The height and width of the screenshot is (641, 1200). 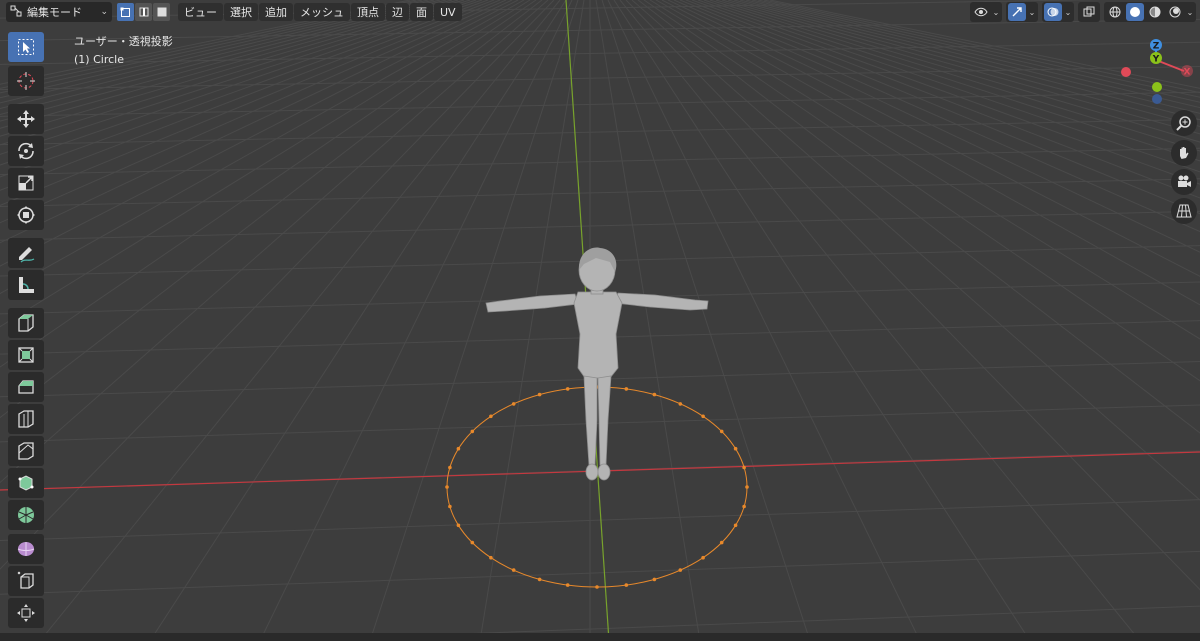 I want to click on shear-tool, so click(x=26, y=613).